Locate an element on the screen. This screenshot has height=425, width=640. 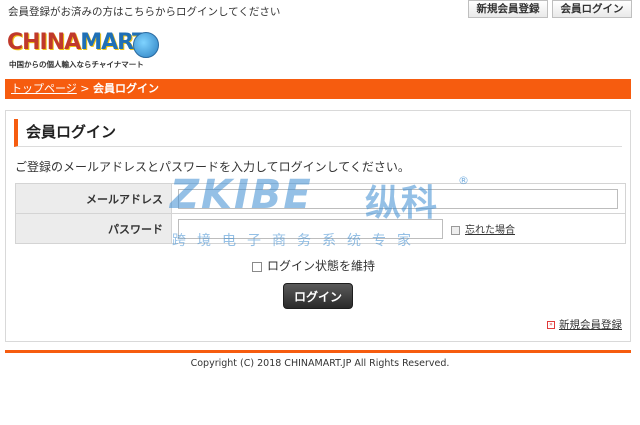
forgot-password-icon is located at coordinates (455, 230).